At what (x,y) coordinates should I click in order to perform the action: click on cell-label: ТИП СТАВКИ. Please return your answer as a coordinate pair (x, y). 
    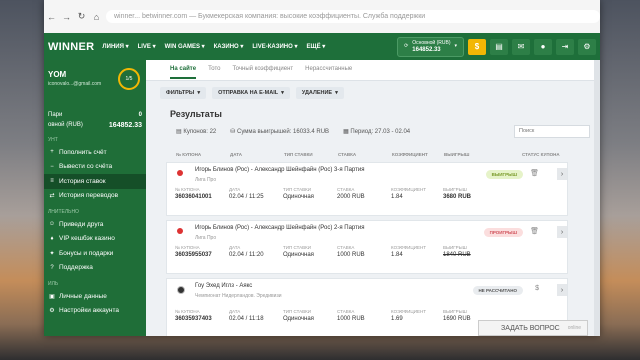
    Looking at the image, I should click on (297, 189).